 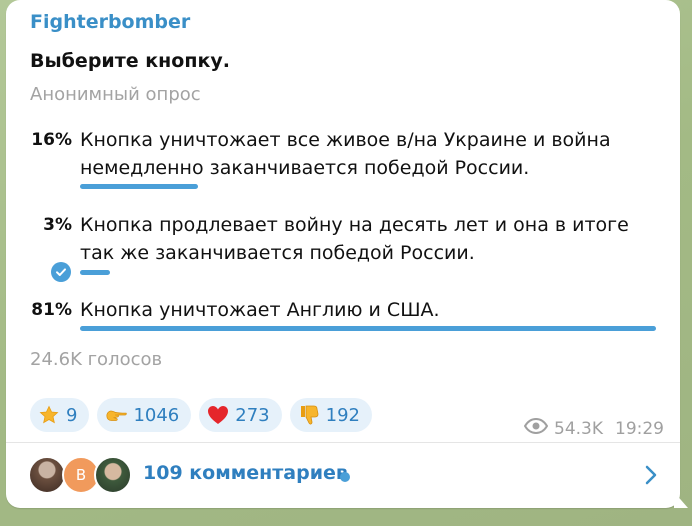 I want to click on poll-option-percent: 3%, so click(x=57, y=225).